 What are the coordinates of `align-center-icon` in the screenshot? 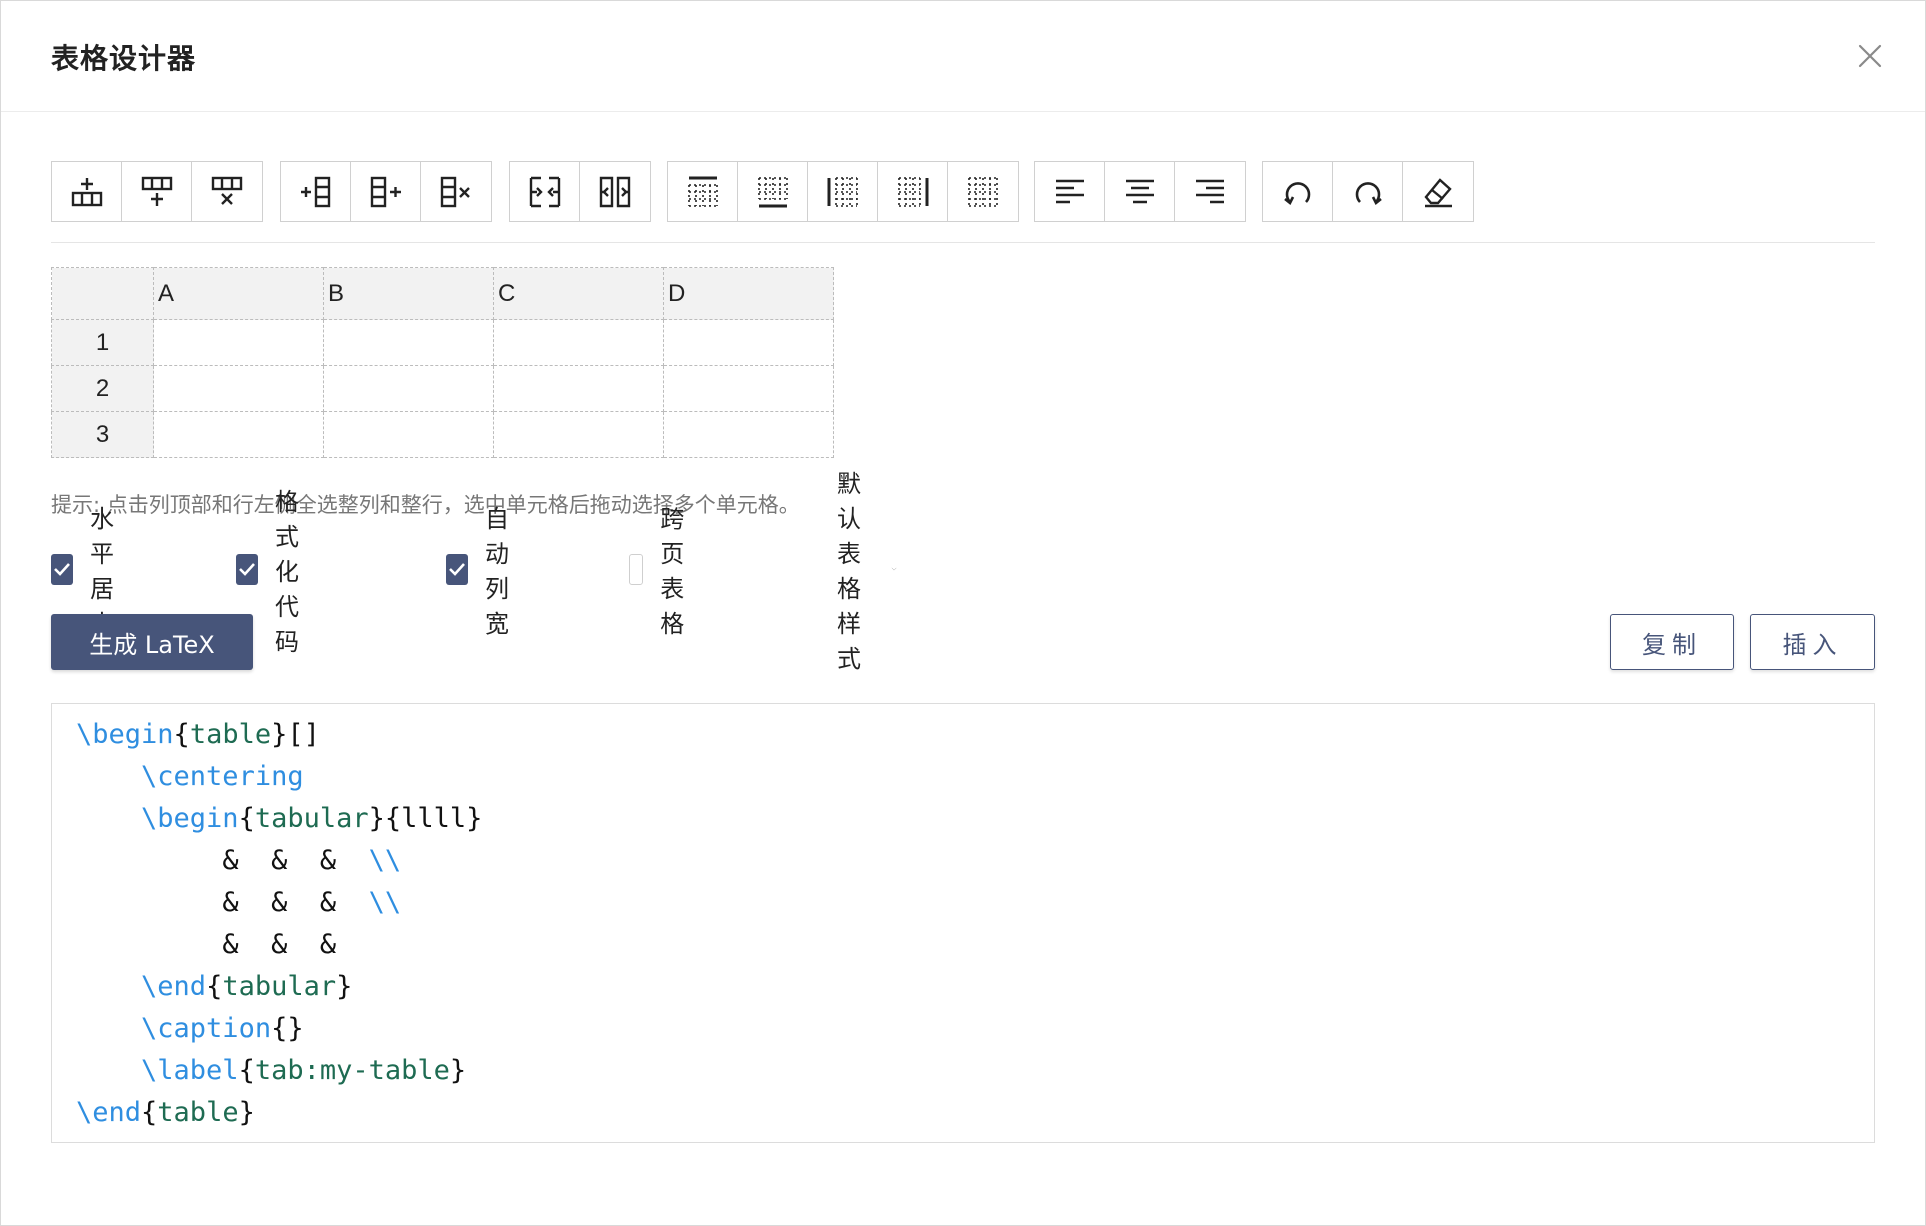 It's located at (1140, 191).